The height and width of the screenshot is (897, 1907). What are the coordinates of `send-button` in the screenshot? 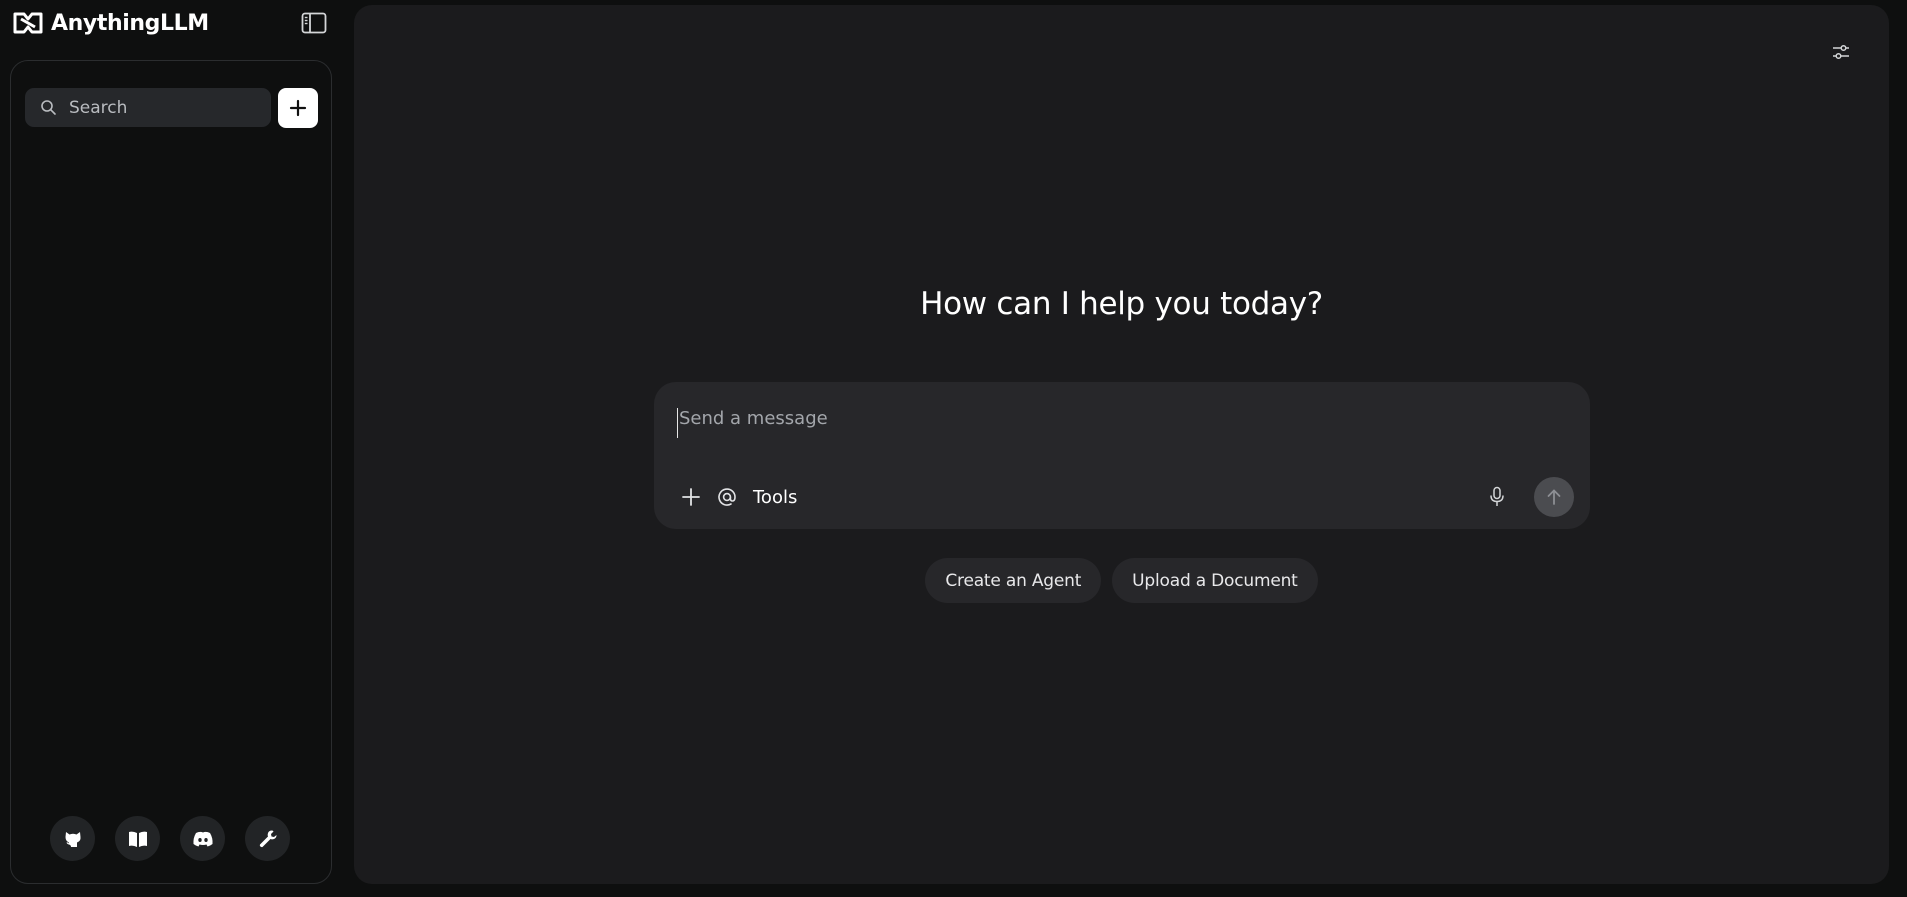 It's located at (1554, 497).